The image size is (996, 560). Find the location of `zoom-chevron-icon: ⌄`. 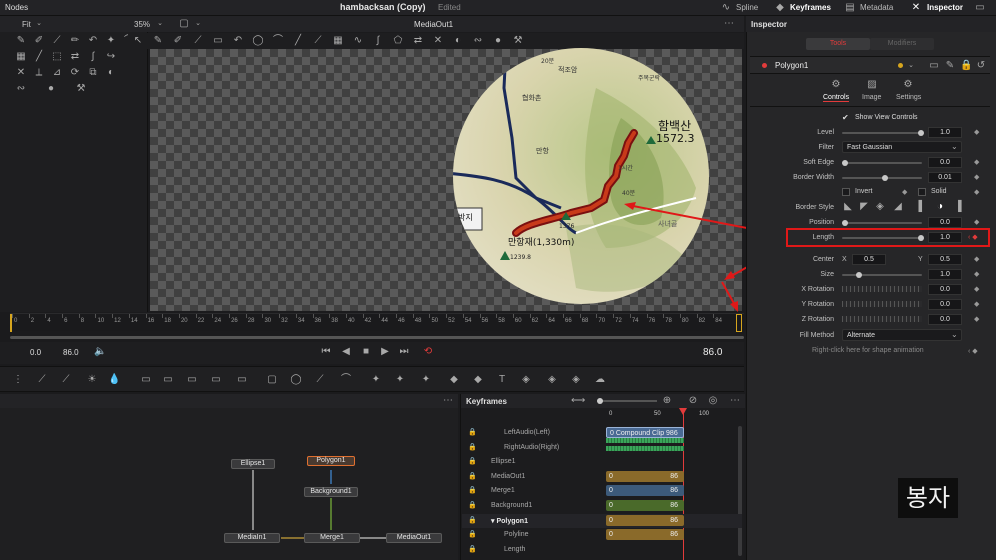

zoom-chevron-icon: ⌄ is located at coordinates (160, 24).